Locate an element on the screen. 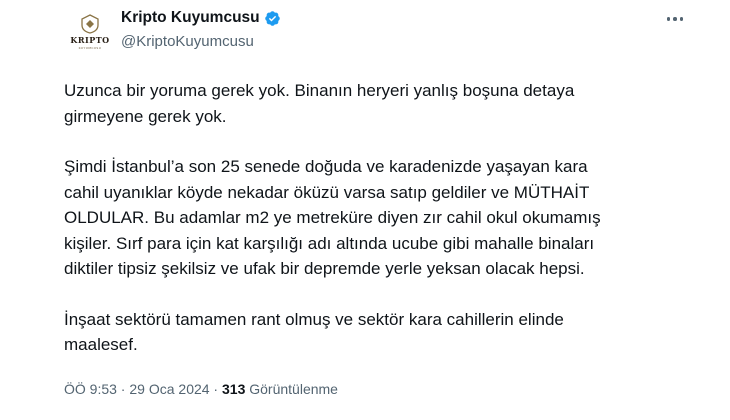  handle: @KriptoKuyumcusu is located at coordinates (201, 41).